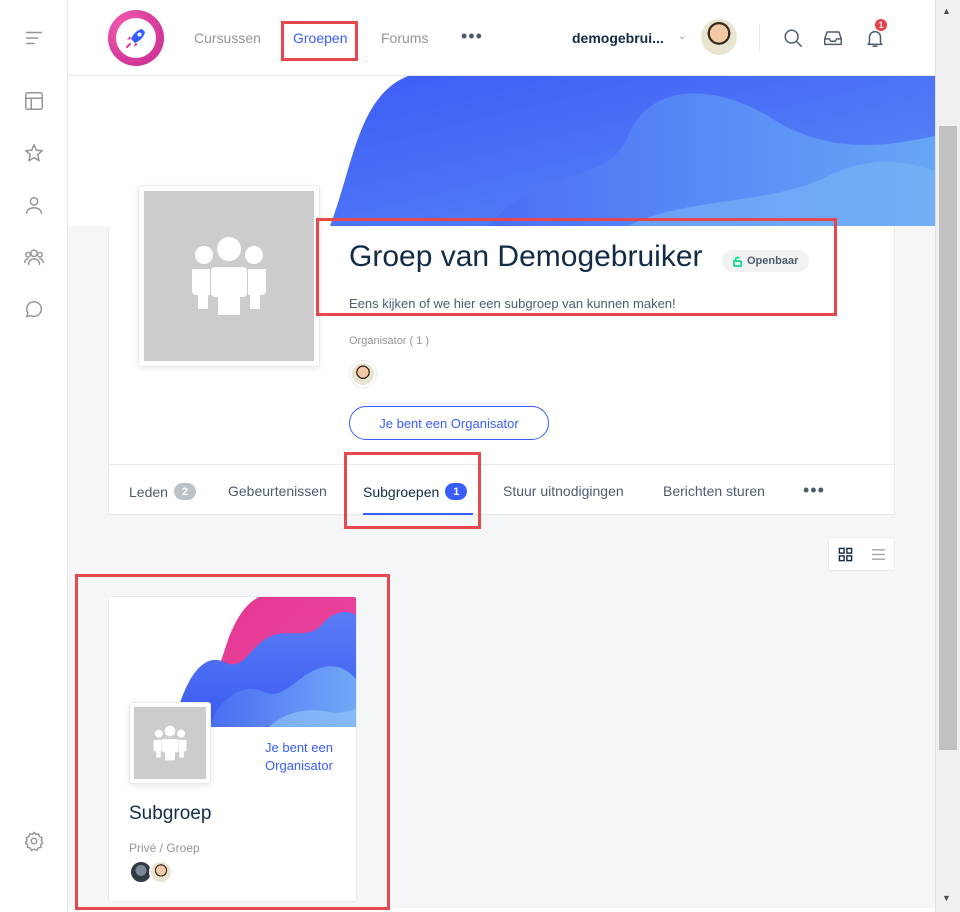 The width and height of the screenshot is (960, 912). I want to click on tab-send-messages: Berichten sturen, so click(714, 491).